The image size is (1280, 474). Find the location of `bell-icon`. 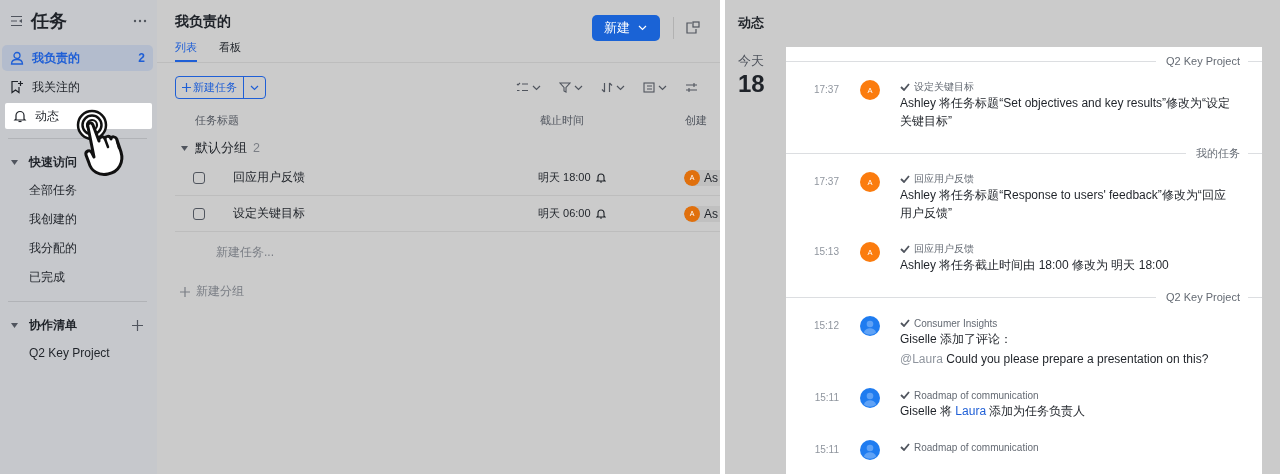

bell-icon is located at coordinates (20, 116).